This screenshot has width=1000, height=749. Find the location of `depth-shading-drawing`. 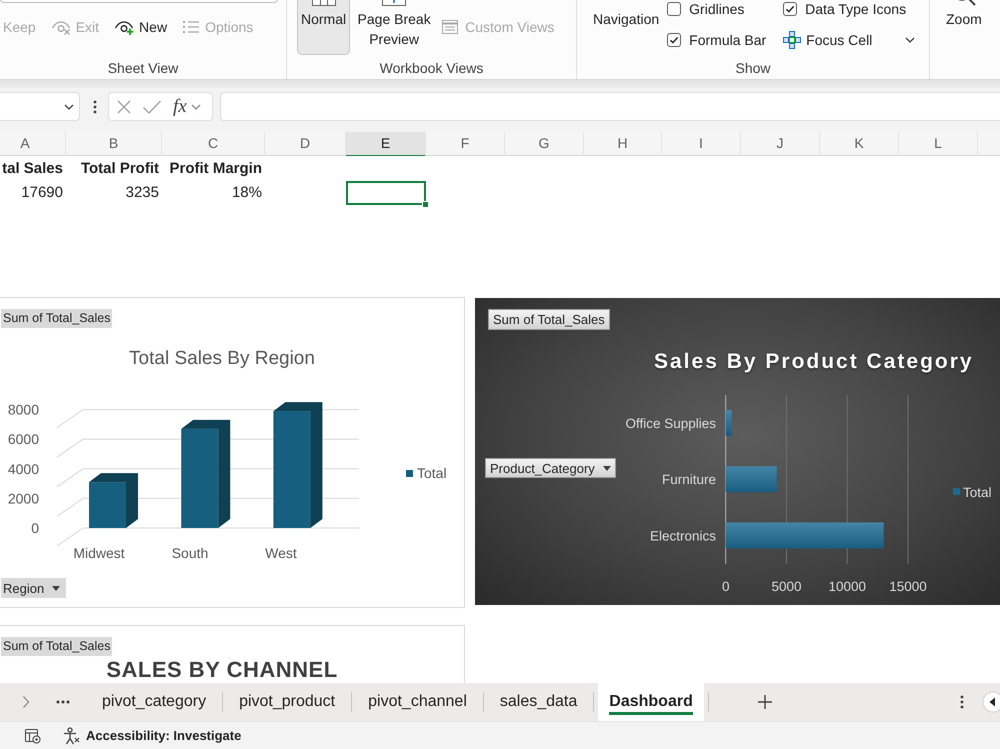

depth-shading-drawing is located at coordinates (113, 500).